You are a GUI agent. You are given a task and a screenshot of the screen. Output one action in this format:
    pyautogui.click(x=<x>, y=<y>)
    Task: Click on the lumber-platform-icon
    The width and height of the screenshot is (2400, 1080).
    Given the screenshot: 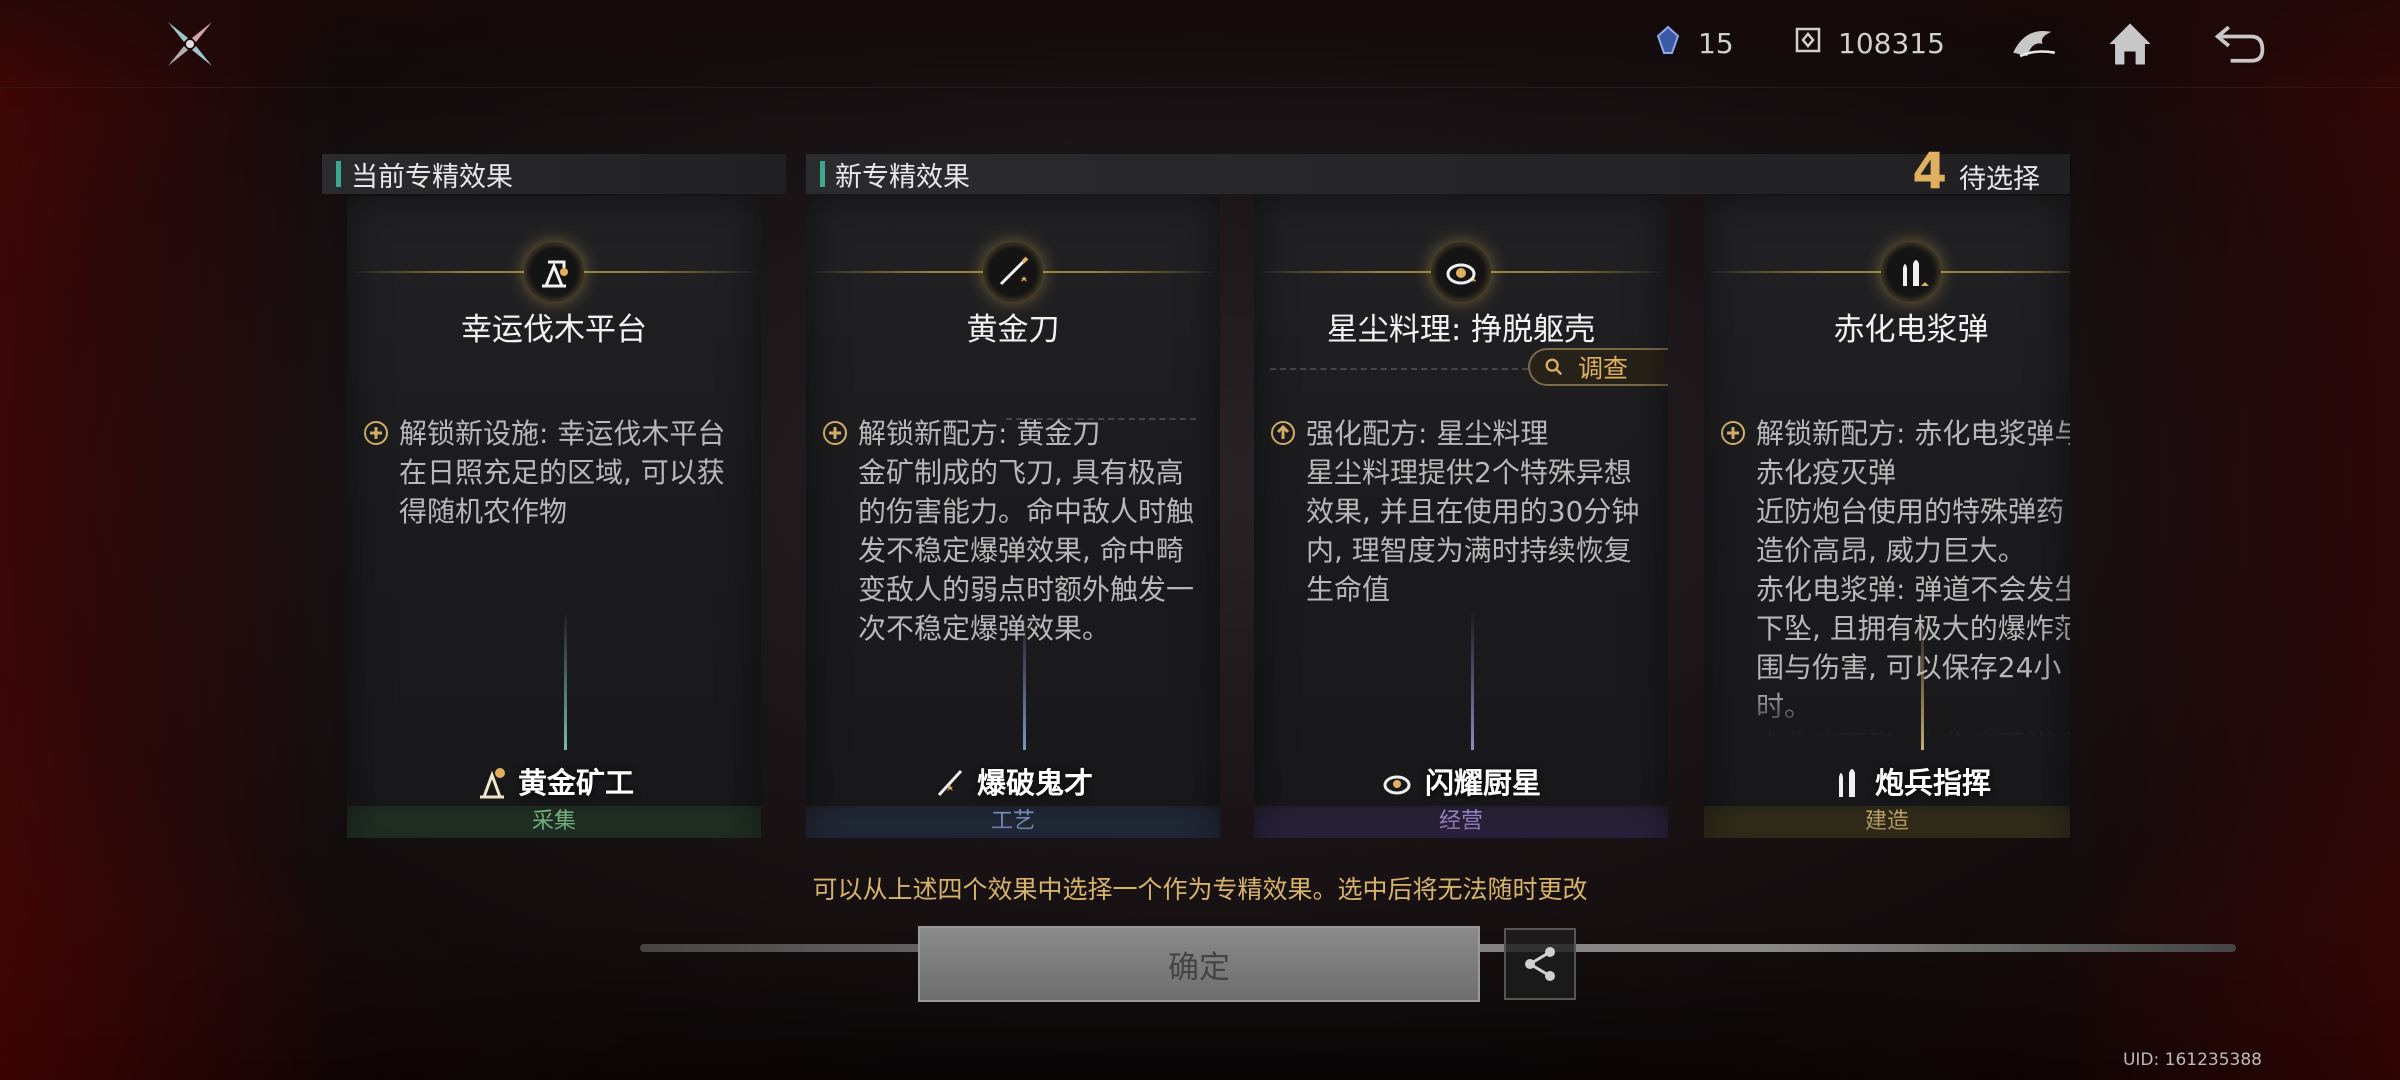 What is the action you would take?
    pyautogui.click(x=554, y=272)
    